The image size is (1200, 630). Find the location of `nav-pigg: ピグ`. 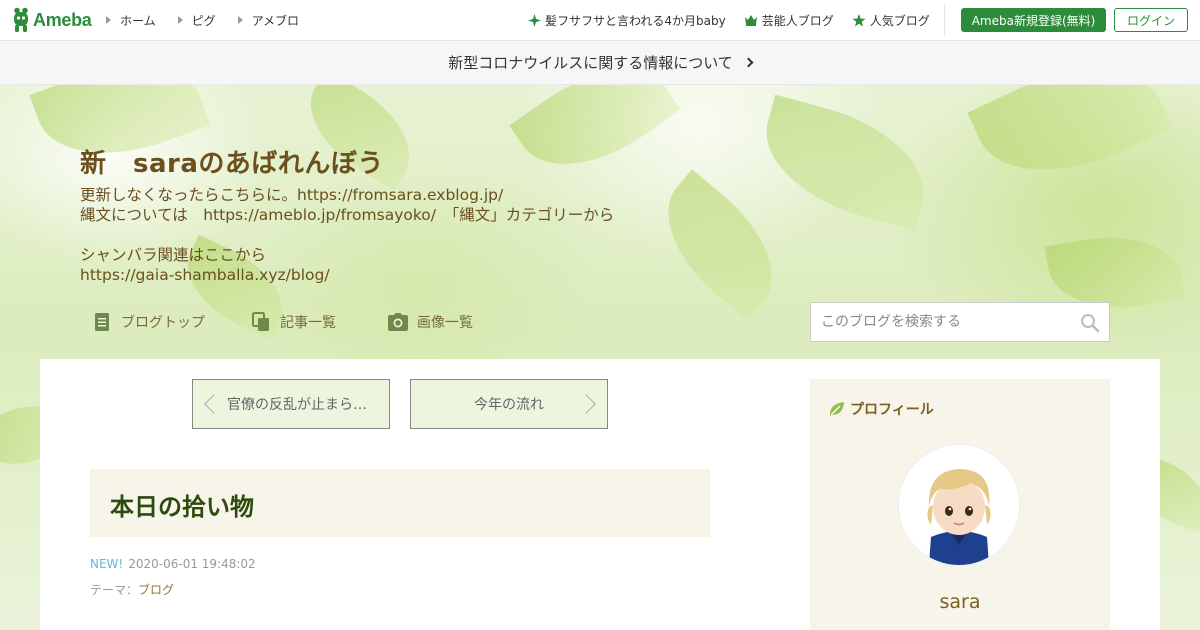

nav-pigg: ピグ is located at coordinates (196, 20).